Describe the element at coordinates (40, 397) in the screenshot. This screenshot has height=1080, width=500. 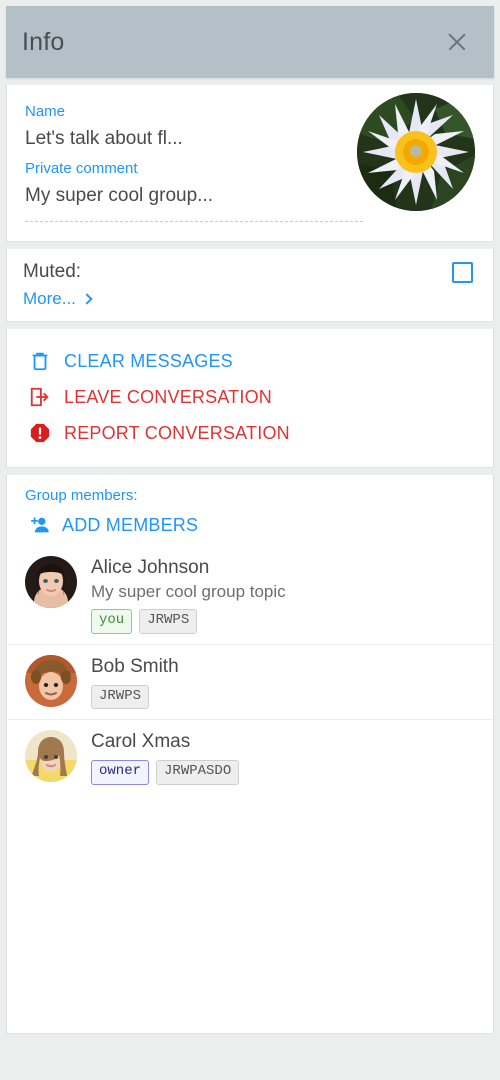
I see `exit-arrow-icon` at that location.